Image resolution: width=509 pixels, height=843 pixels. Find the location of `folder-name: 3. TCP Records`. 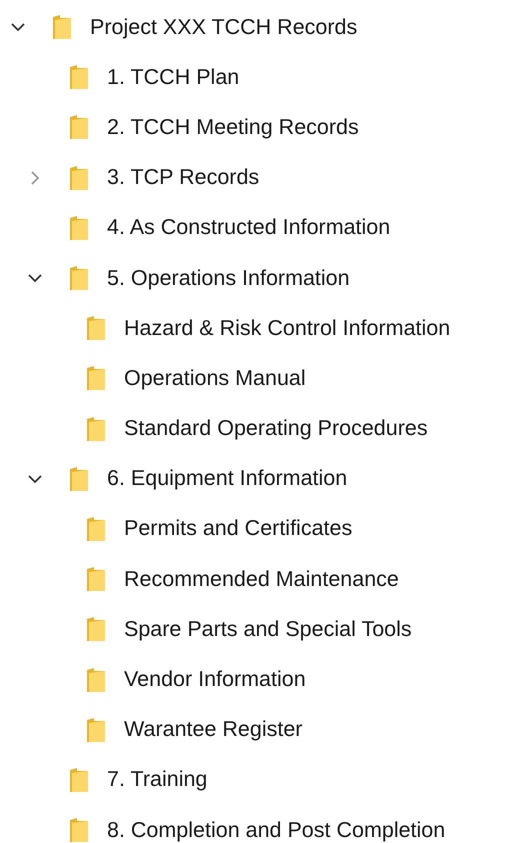

folder-name: 3. TCP Records is located at coordinates (183, 177).